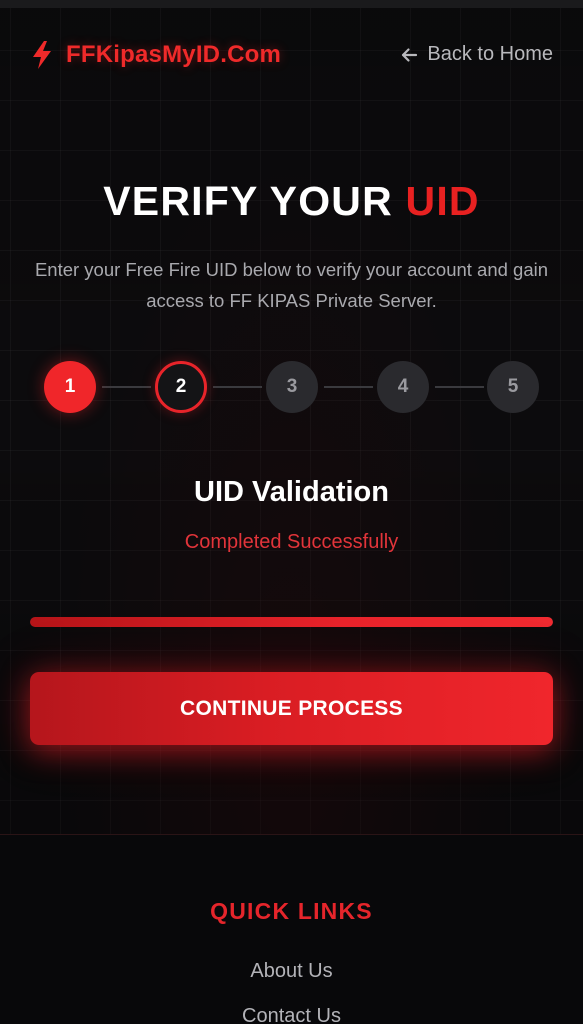  I want to click on footer-link-about-us: About Us, so click(291, 971).